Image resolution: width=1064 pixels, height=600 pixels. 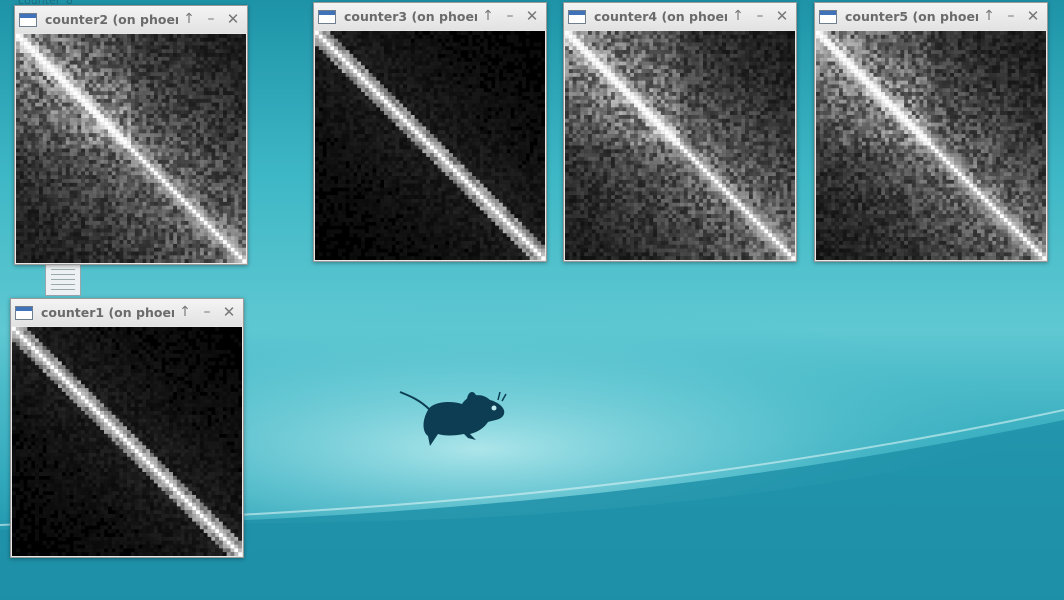 What do you see at coordinates (430, 16) in the screenshot?
I see `titlebar: counter3 (on phoenix) ↑ – ✕` at bounding box center [430, 16].